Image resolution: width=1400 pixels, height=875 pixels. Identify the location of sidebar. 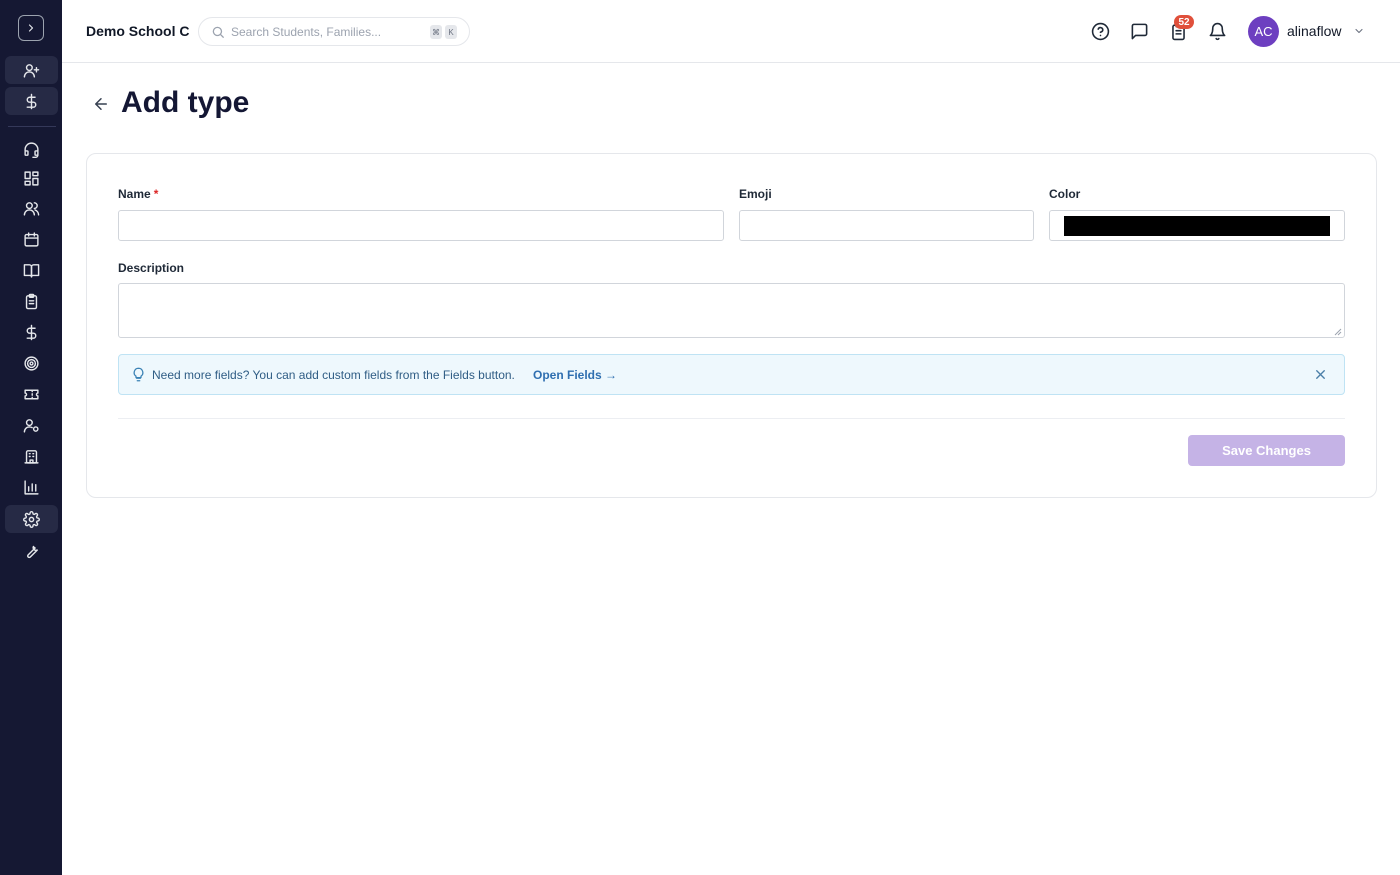
(31, 437).